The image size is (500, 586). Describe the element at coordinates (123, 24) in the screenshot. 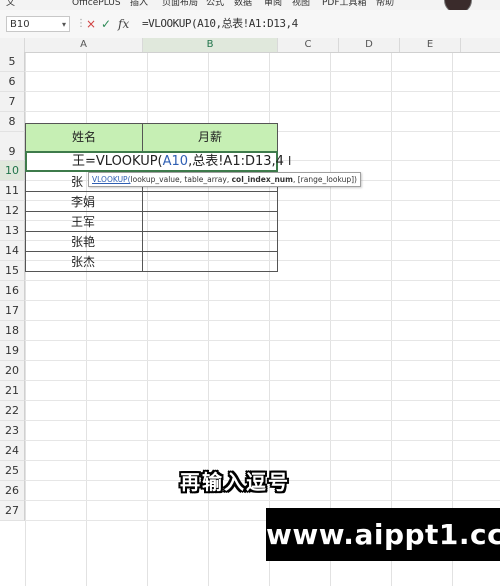

I see `insert-function-icon: fx` at that location.